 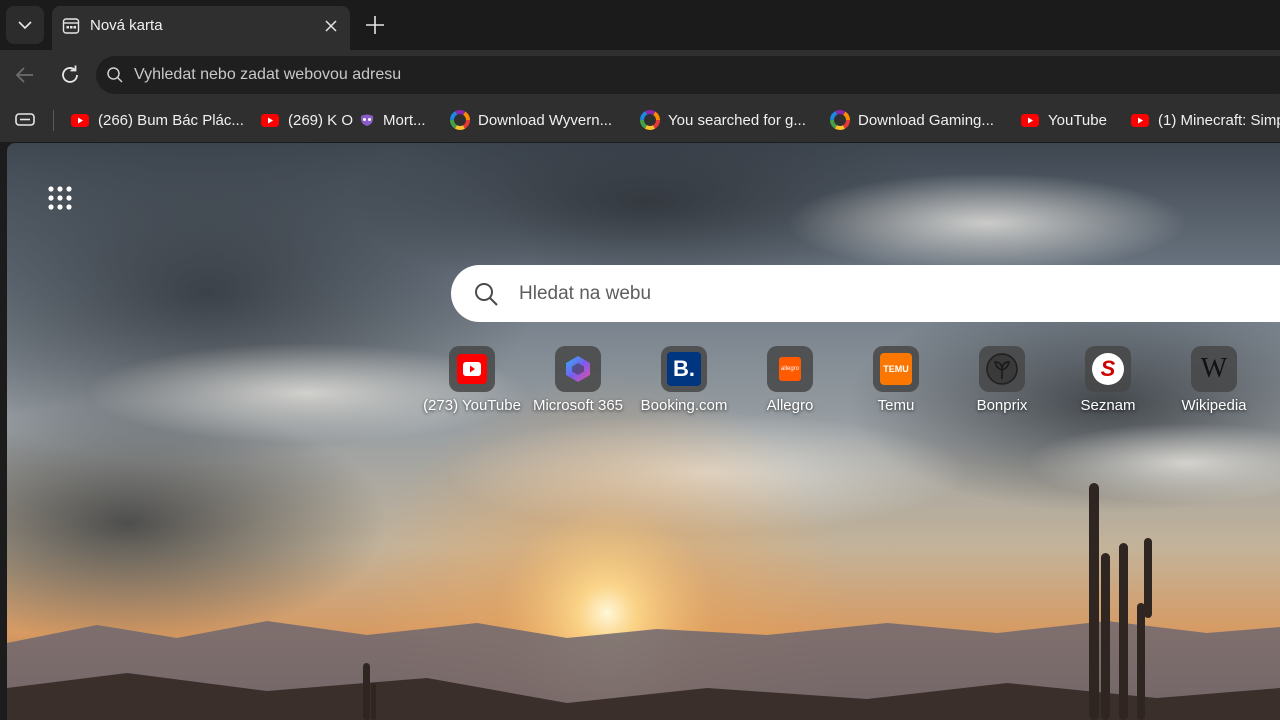 I want to click on quick-link-allegro: allegro Allegro, so click(x=790, y=382).